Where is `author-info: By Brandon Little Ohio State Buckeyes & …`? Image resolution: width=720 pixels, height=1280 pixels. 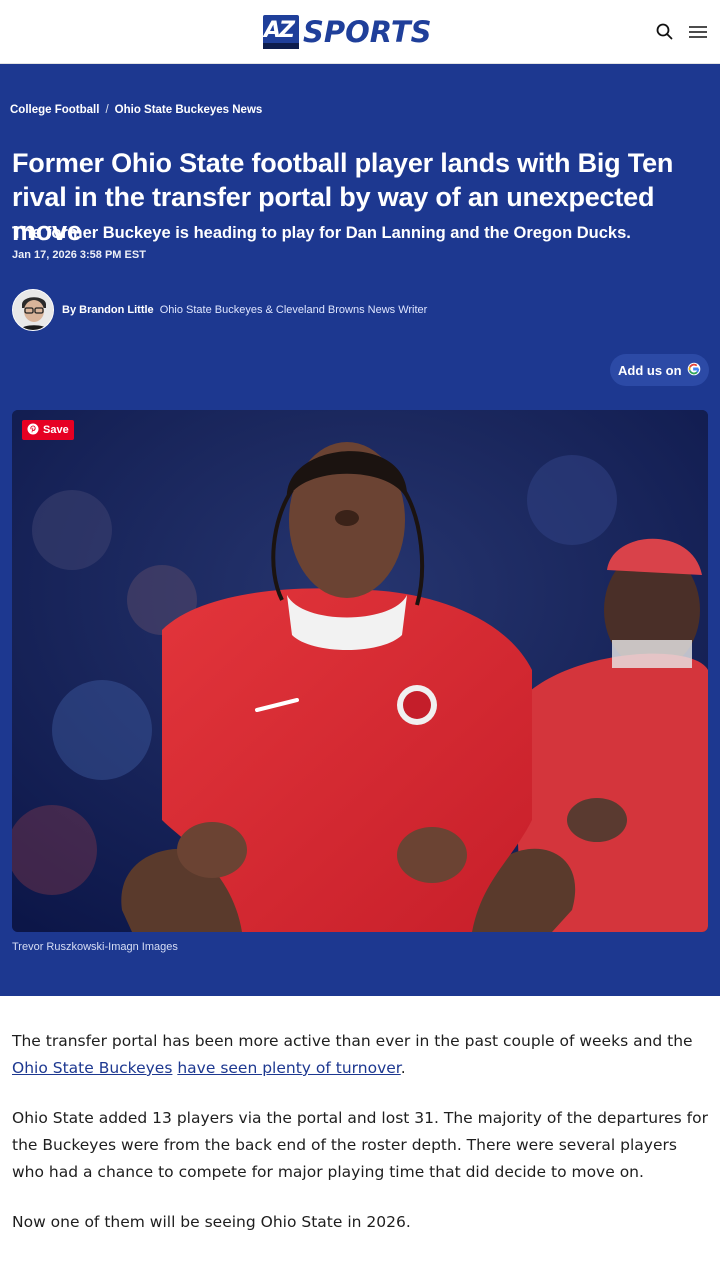 author-info: By Brandon Little Ohio State Buckeyes & … is located at coordinates (244, 310).